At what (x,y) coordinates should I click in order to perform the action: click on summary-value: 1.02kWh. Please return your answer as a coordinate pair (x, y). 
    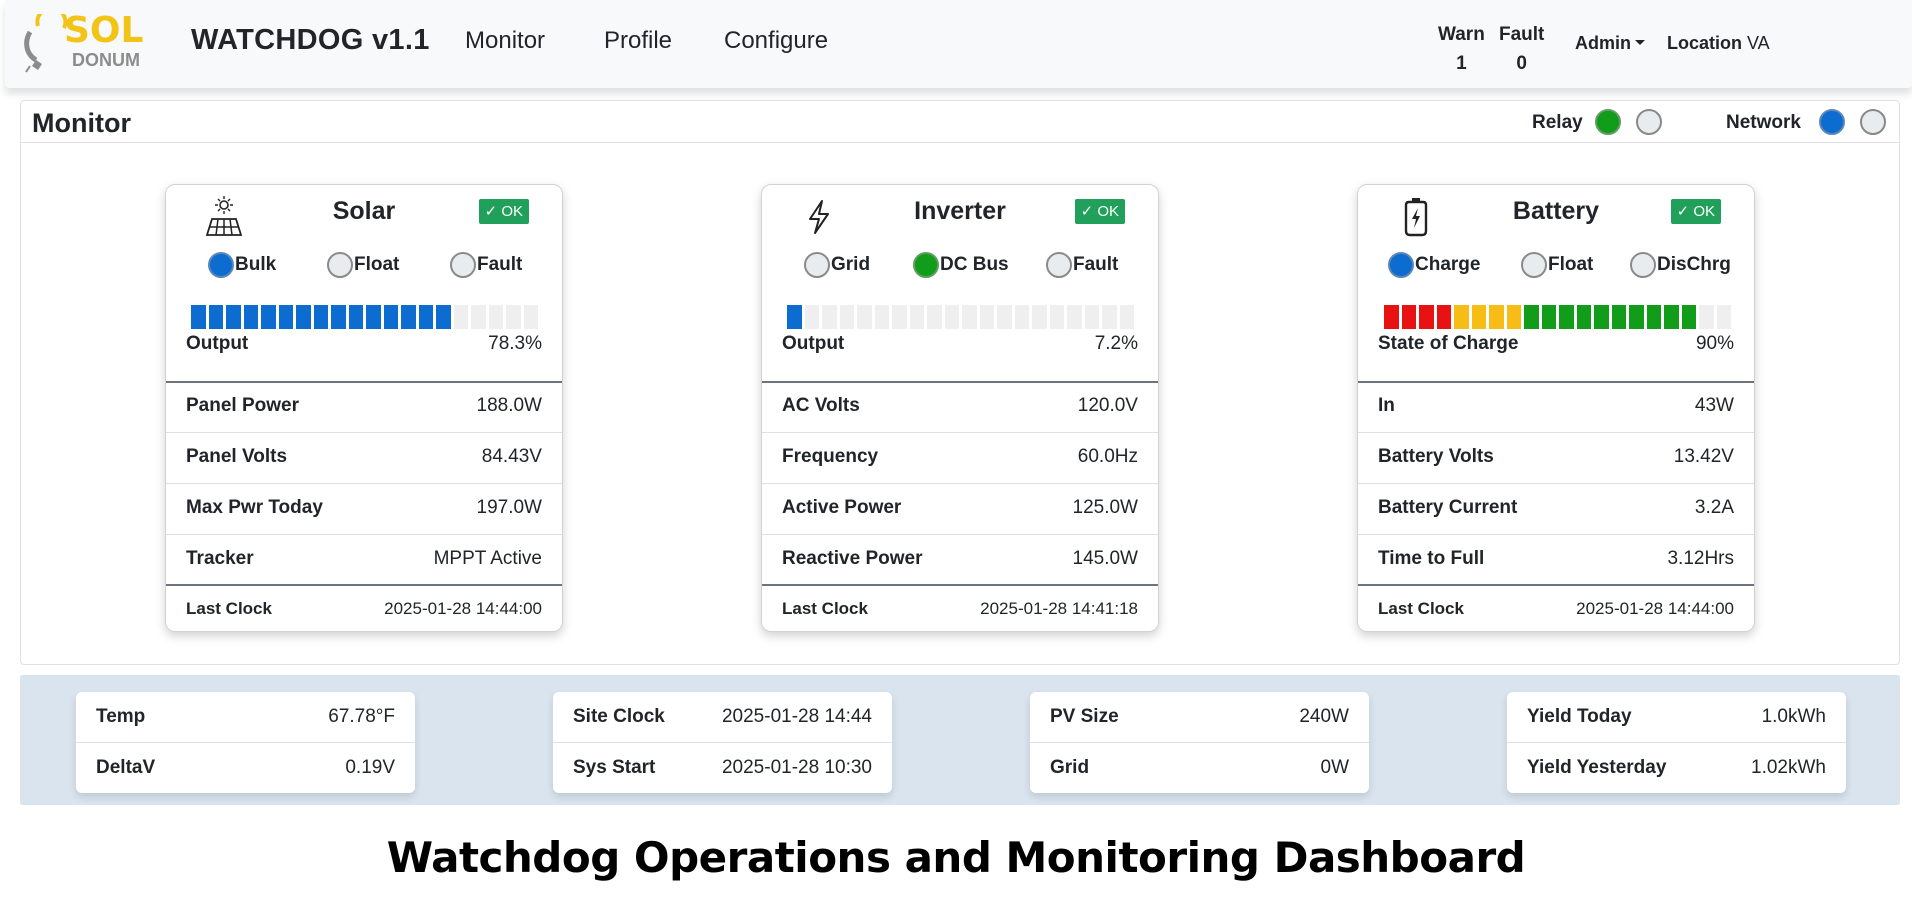
    Looking at the image, I should click on (1788, 767).